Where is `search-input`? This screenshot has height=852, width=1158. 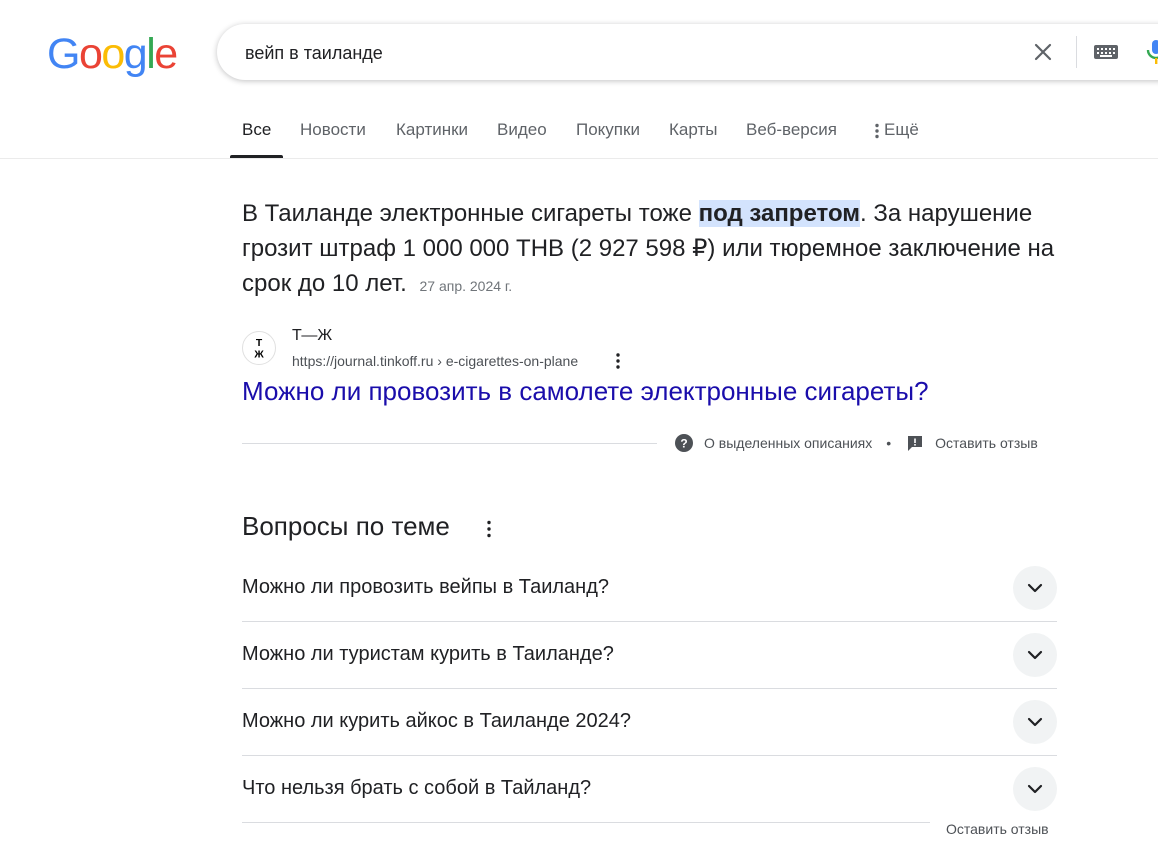
search-input is located at coordinates (625, 53).